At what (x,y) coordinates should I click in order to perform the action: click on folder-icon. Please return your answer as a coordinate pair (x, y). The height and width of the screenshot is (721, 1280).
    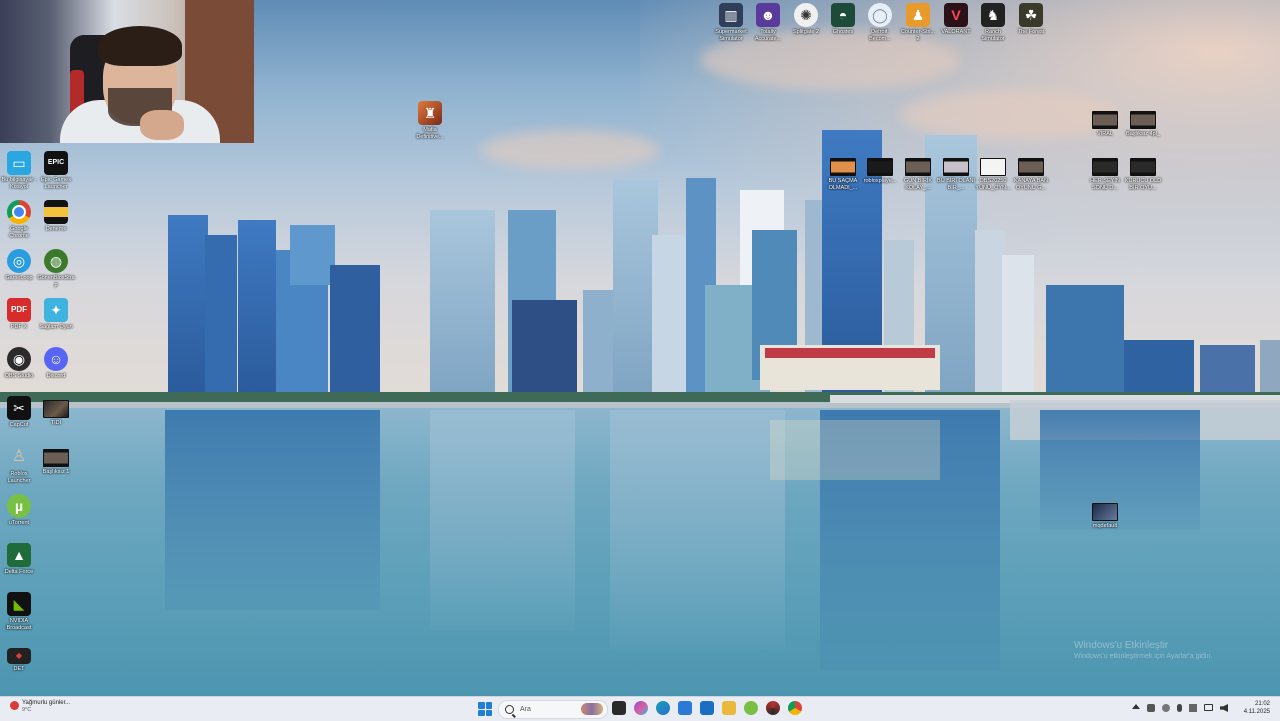
    Looking at the image, I should click on (56, 212).